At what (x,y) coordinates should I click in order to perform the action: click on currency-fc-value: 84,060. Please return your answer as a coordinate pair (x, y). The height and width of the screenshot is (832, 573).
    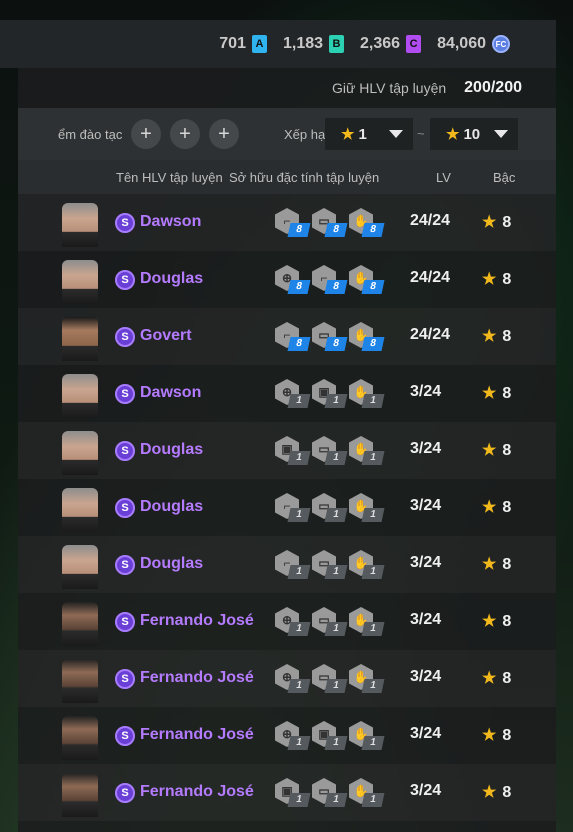
    Looking at the image, I should click on (461, 43).